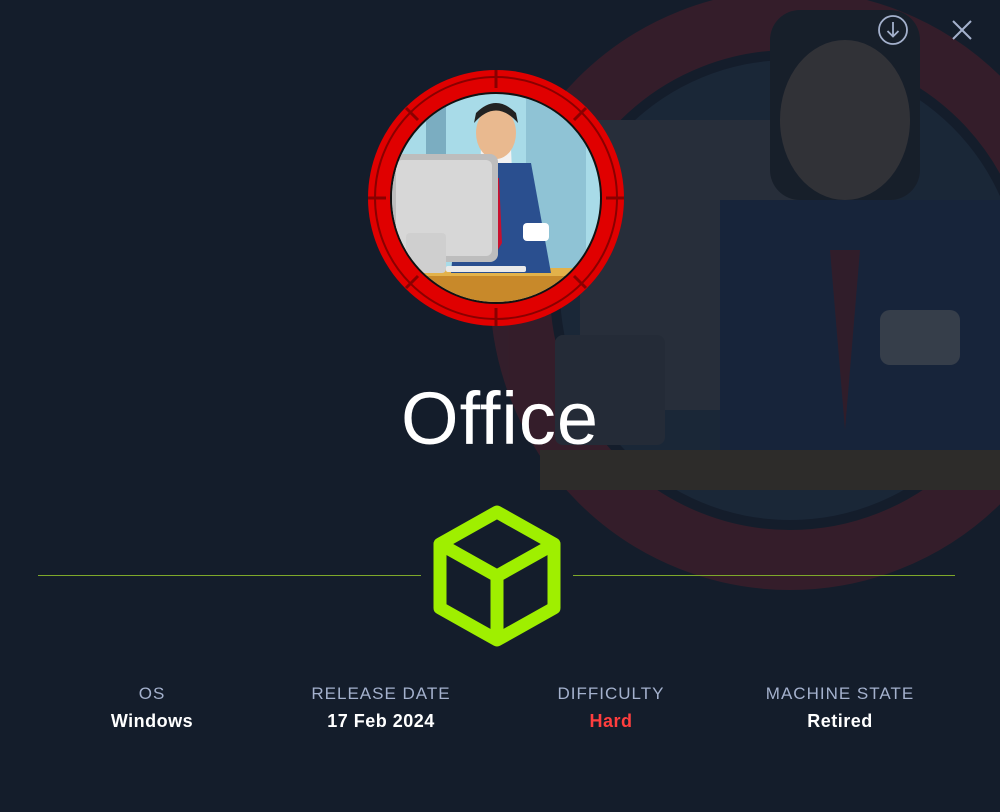 This screenshot has width=1000, height=812. I want to click on stat-os: OS Windows, so click(152, 708).